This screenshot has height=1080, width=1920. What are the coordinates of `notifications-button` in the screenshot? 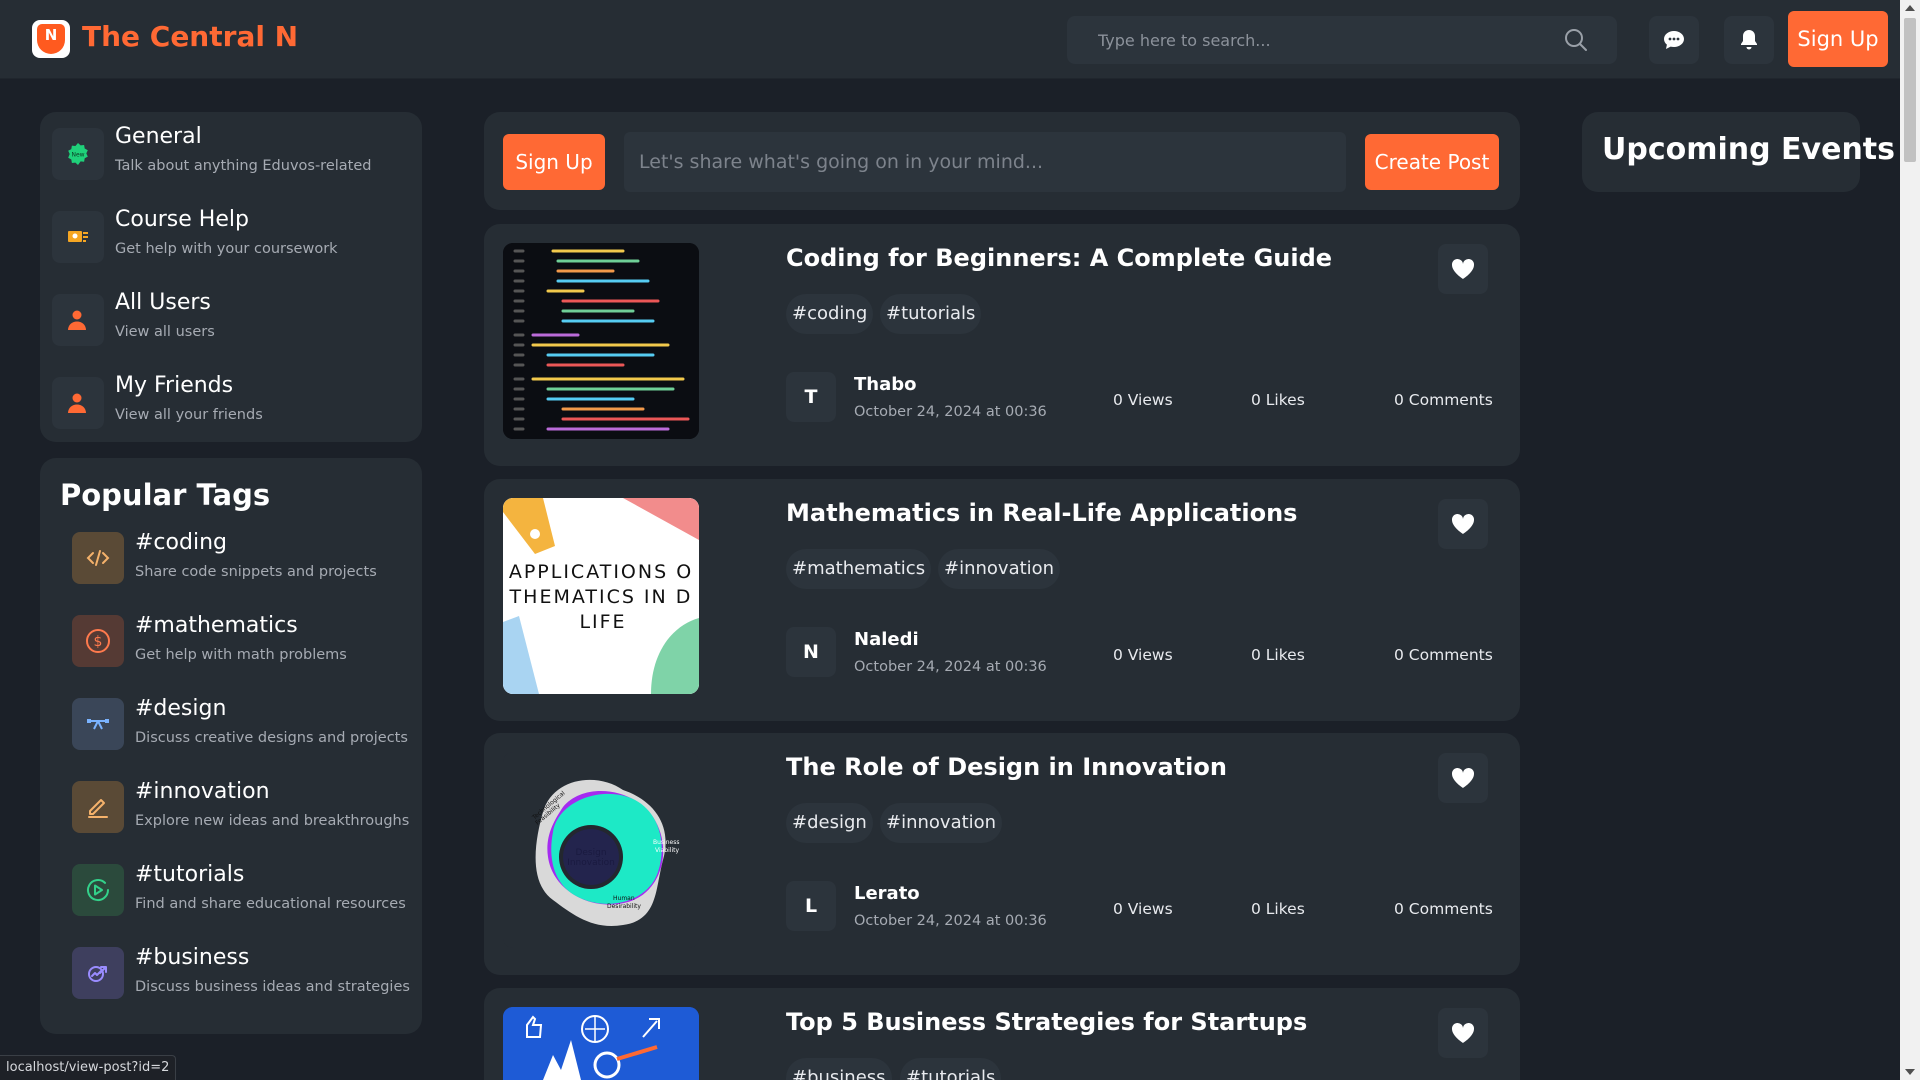 It's located at (1749, 40).